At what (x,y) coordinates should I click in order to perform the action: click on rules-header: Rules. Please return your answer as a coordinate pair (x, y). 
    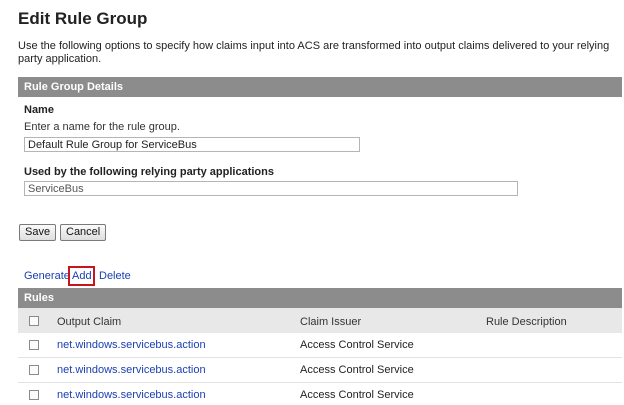
    Looking at the image, I should click on (320, 298).